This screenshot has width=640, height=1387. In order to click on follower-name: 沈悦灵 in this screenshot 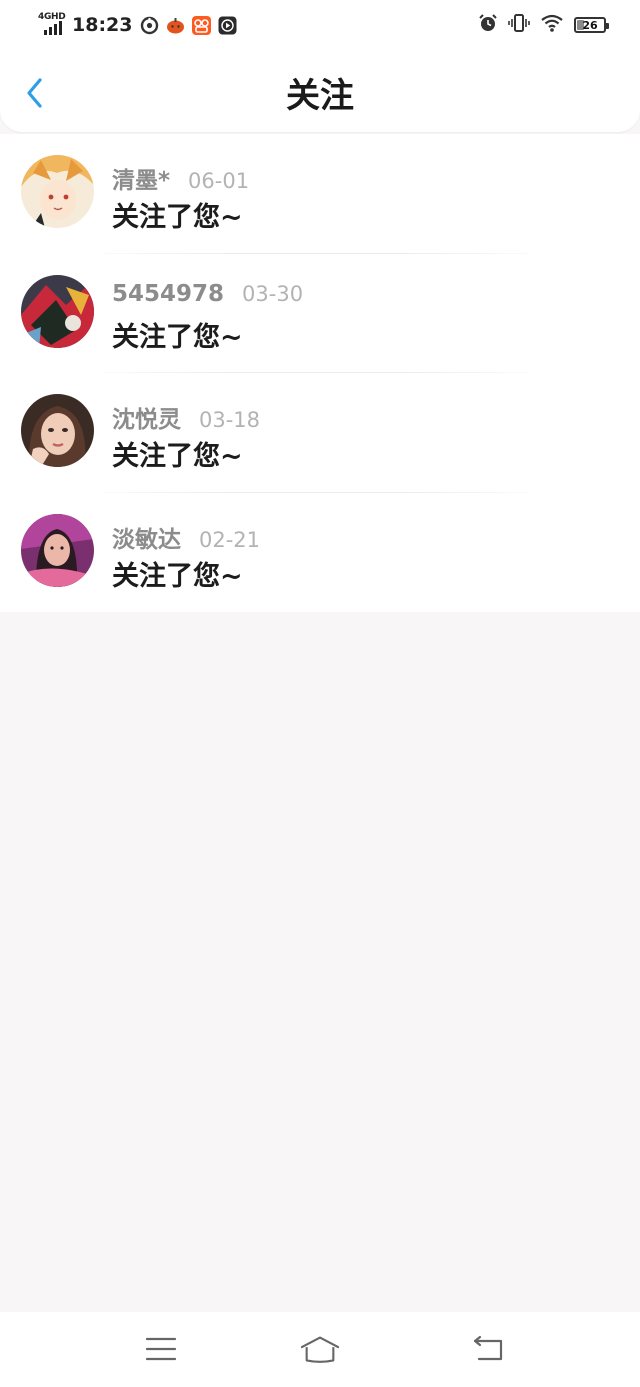, I will do `click(146, 420)`.